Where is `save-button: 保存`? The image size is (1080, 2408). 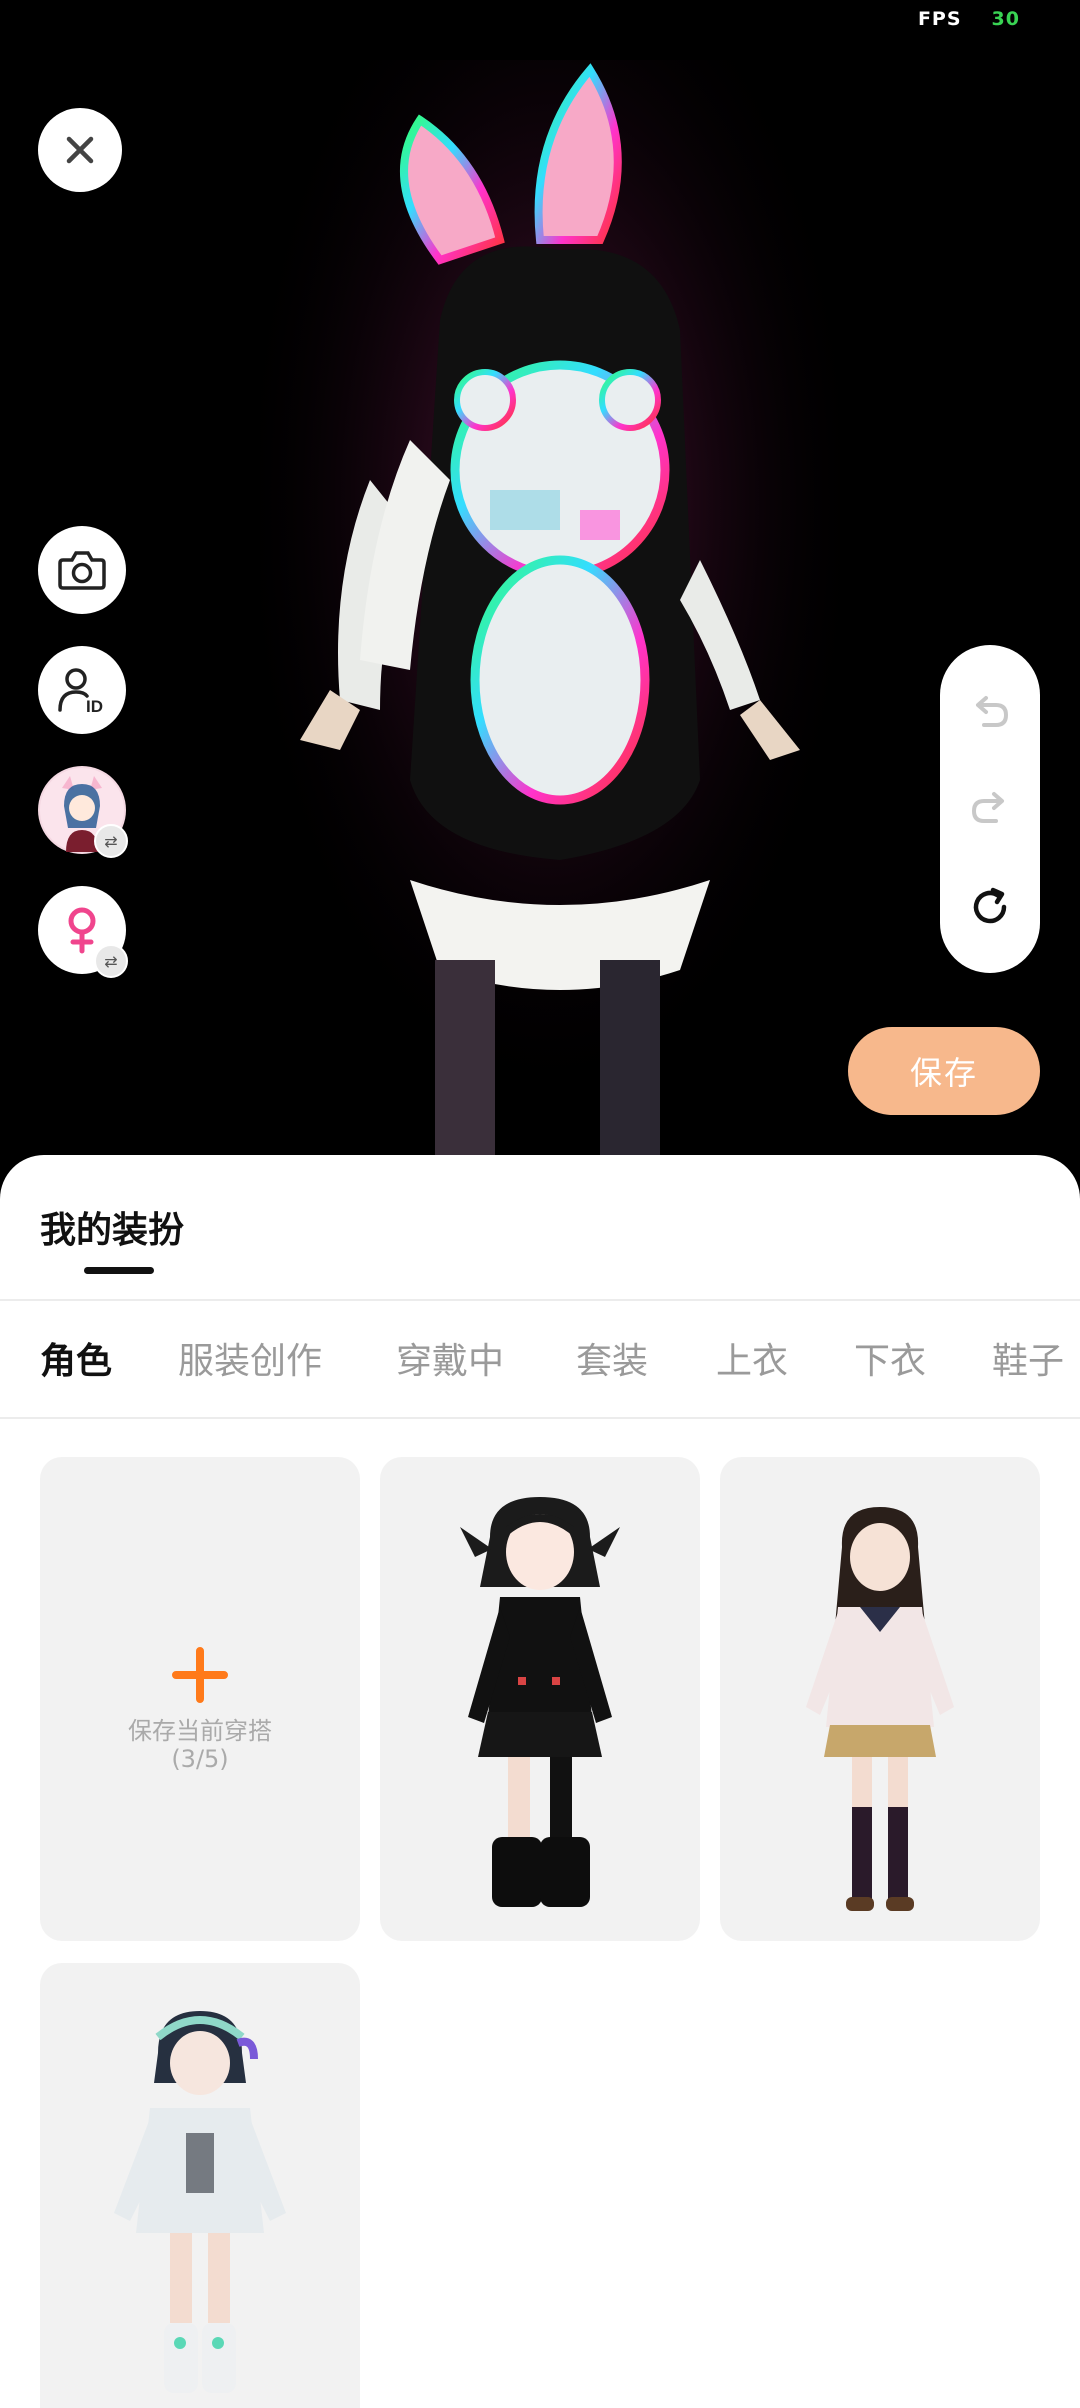
save-button: 保存 is located at coordinates (944, 1071).